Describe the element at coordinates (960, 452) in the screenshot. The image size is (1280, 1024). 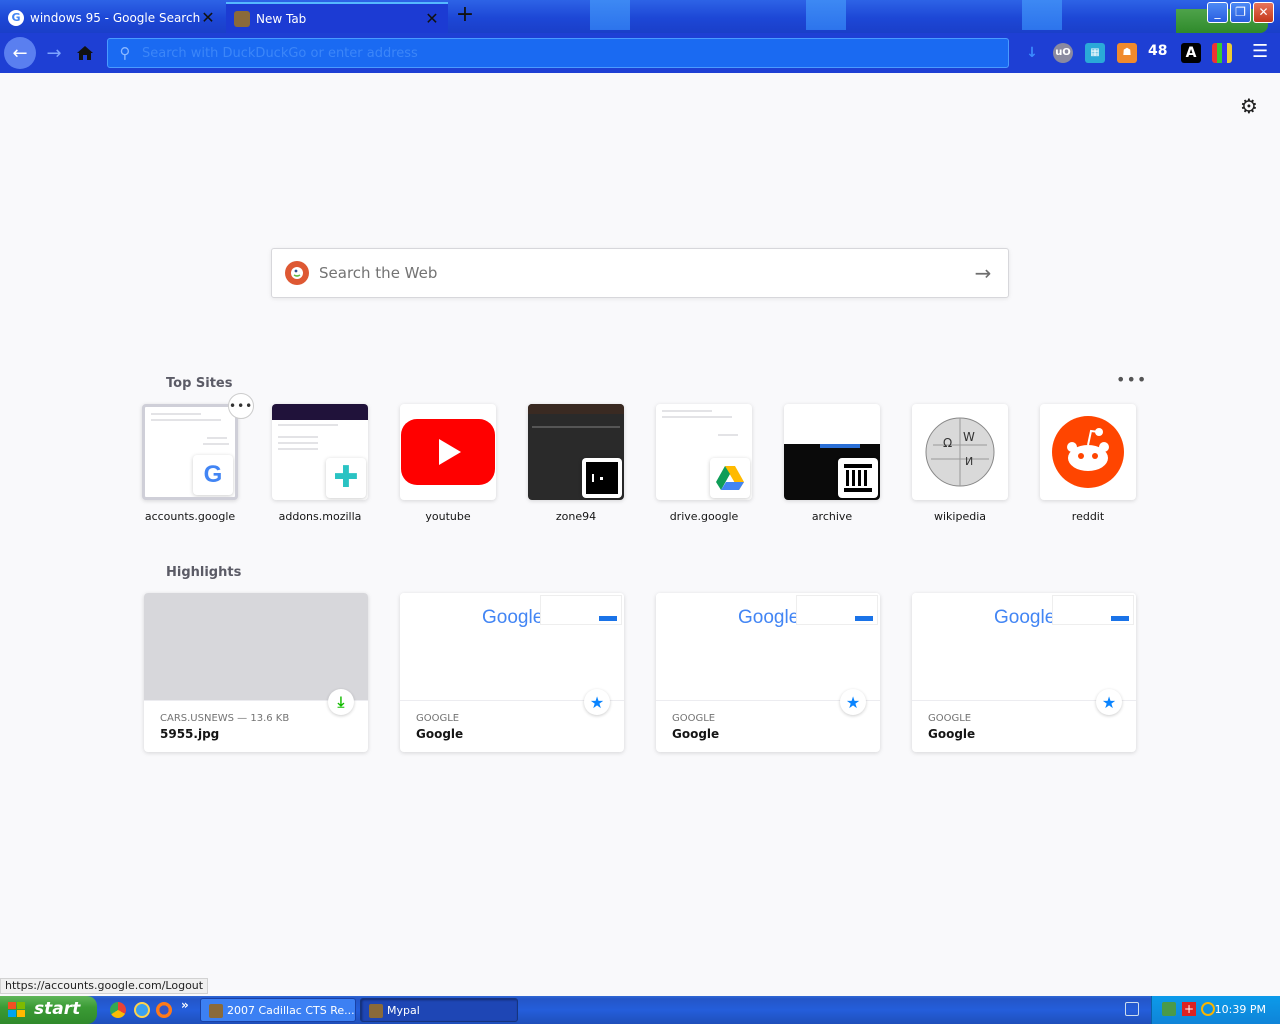
I see `wikipedia-globe-icon: Ω WИ` at that location.